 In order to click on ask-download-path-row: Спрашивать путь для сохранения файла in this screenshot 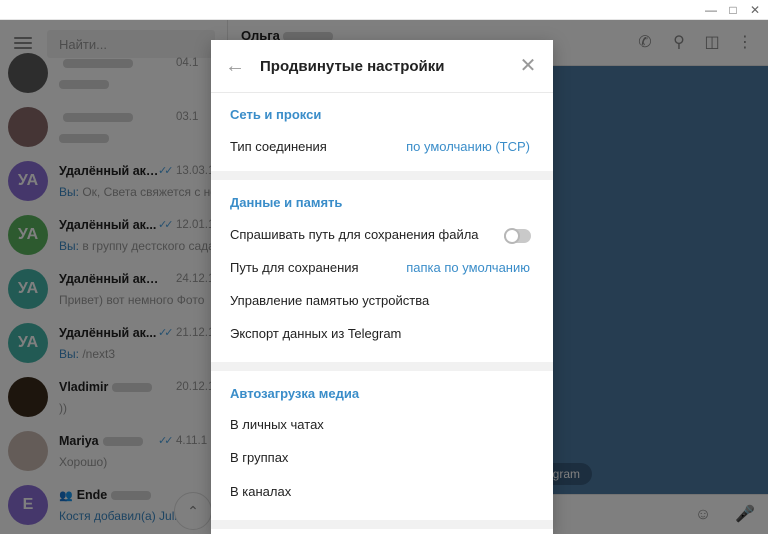, I will do `click(382, 235)`.